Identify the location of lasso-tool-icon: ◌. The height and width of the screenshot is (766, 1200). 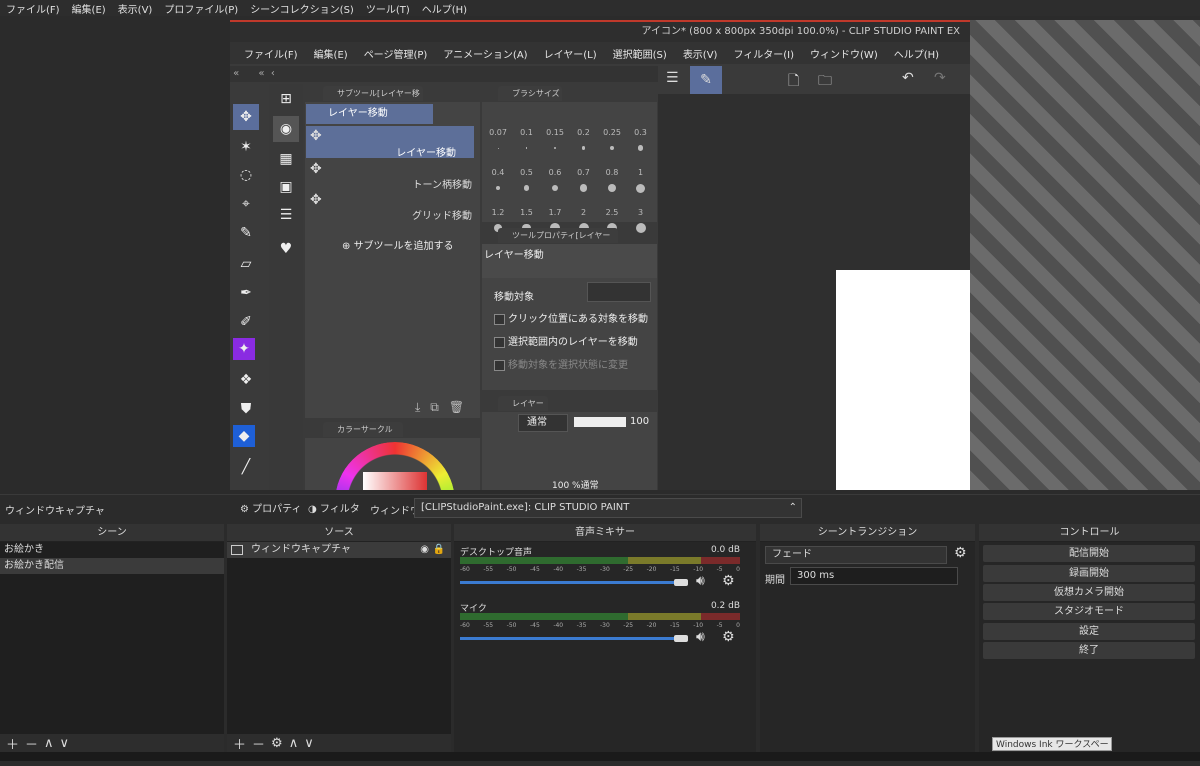
(246, 175).